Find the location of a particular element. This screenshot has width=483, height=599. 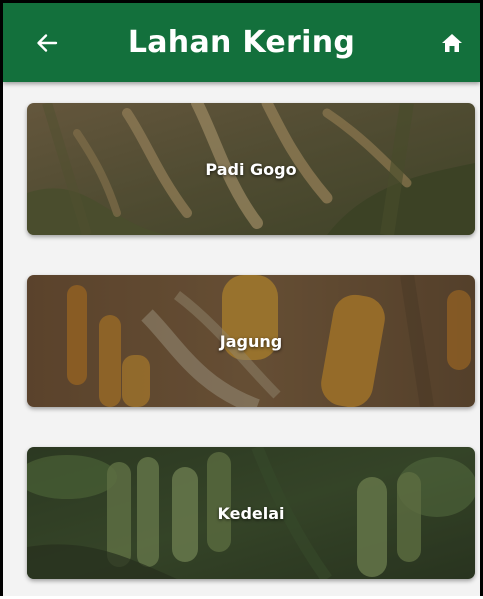

crop-label: Jagung is located at coordinates (251, 341).